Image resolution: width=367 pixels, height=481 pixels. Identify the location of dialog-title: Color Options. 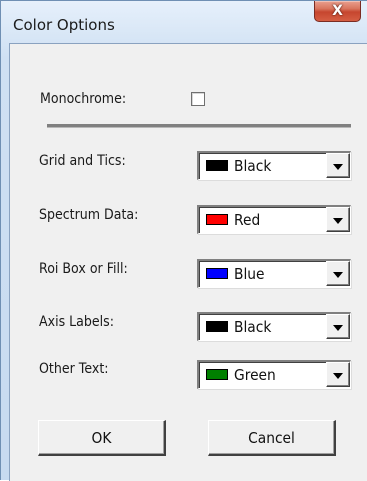
(64, 25).